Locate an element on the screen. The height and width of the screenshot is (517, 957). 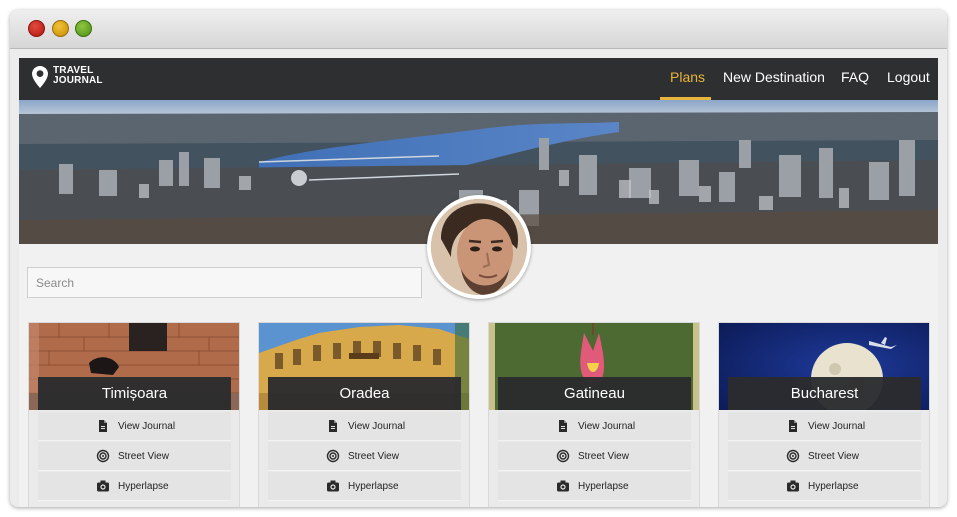
nav-item-new-destination: New Destination is located at coordinates (774, 79).